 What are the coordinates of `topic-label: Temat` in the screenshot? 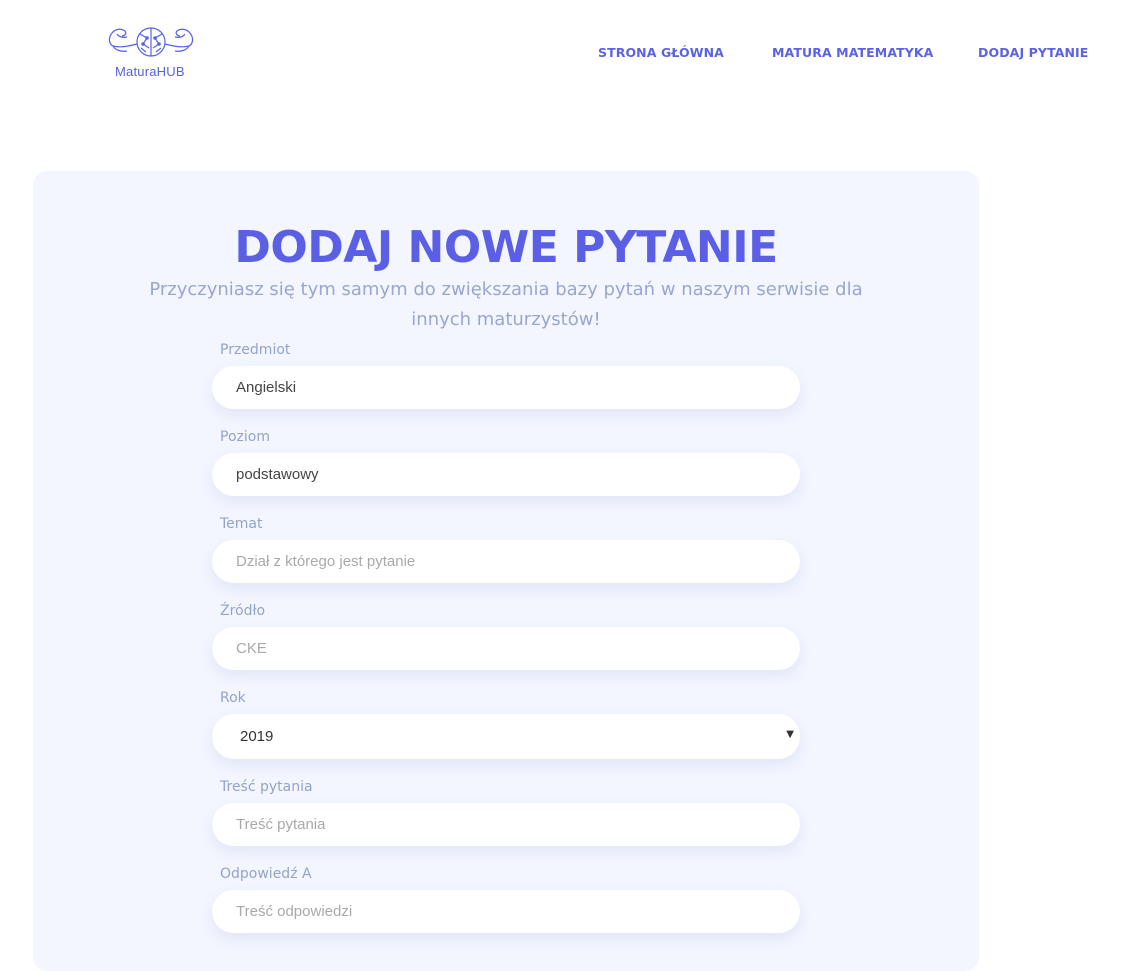 It's located at (241, 524).